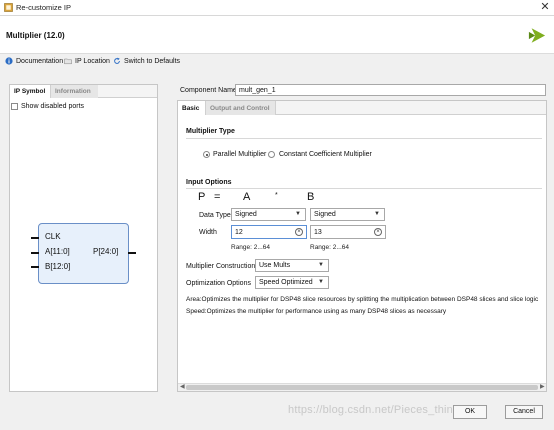  What do you see at coordinates (132, 253) in the screenshot?
I see `p-pin-line` at bounding box center [132, 253].